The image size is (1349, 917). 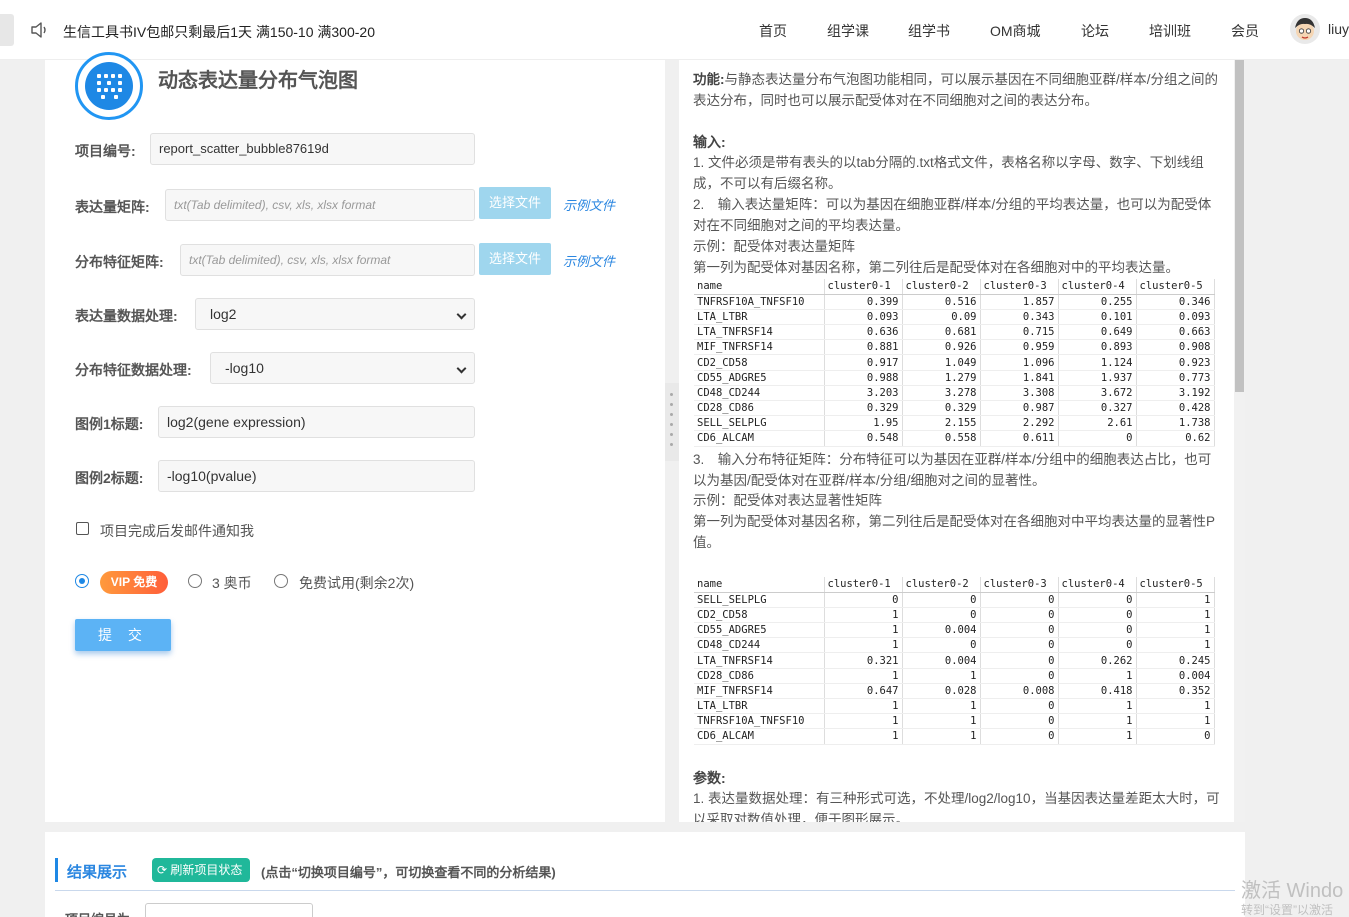 What do you see at coordinates (863, 660) in the screenshot?
I see `table-value-cell: 0.321` at bounding box center [863, 660].